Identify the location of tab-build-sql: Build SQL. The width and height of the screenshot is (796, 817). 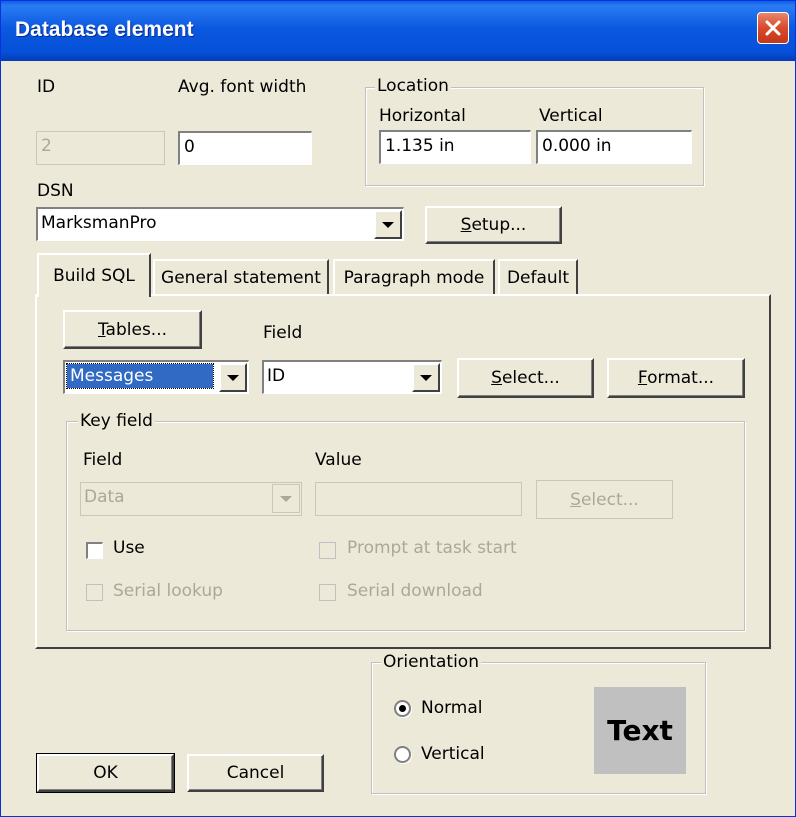
(94, 275).